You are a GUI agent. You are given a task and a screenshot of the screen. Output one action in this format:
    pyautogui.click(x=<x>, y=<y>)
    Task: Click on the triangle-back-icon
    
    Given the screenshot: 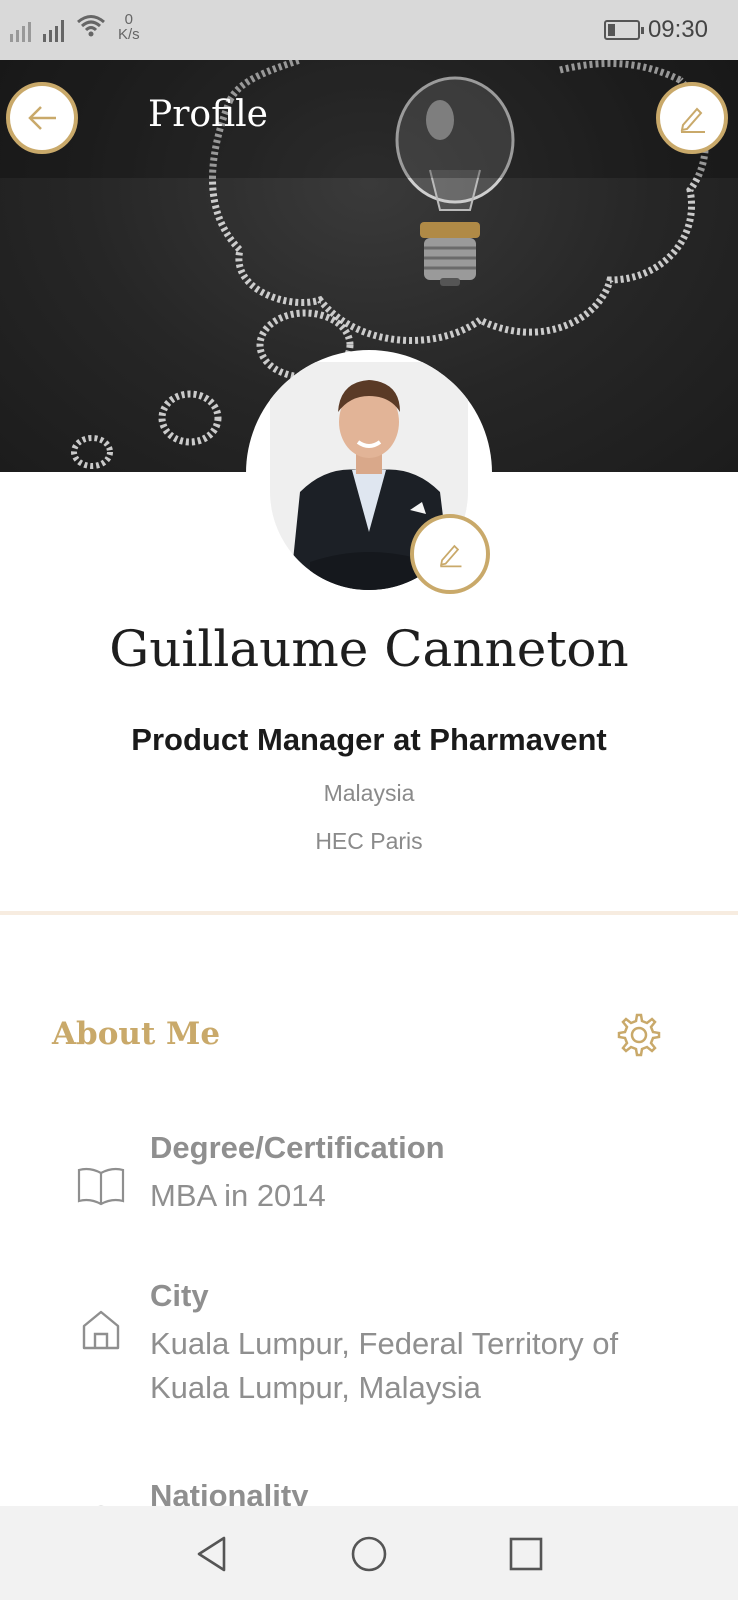 What is the action you would take?
    pyautogui.click(x=211, y=1554)
    